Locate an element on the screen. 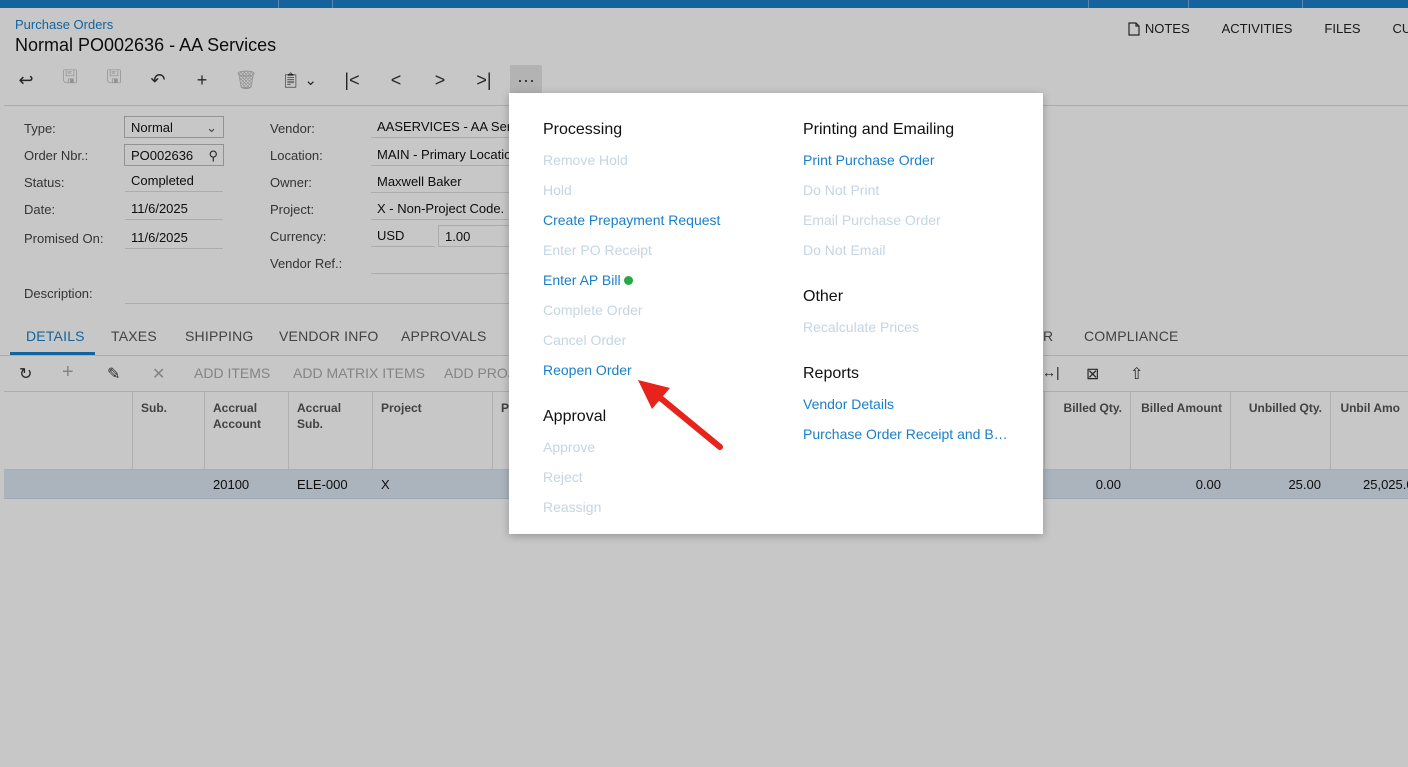  annotation-arrow is located at coordinates (680, 415).